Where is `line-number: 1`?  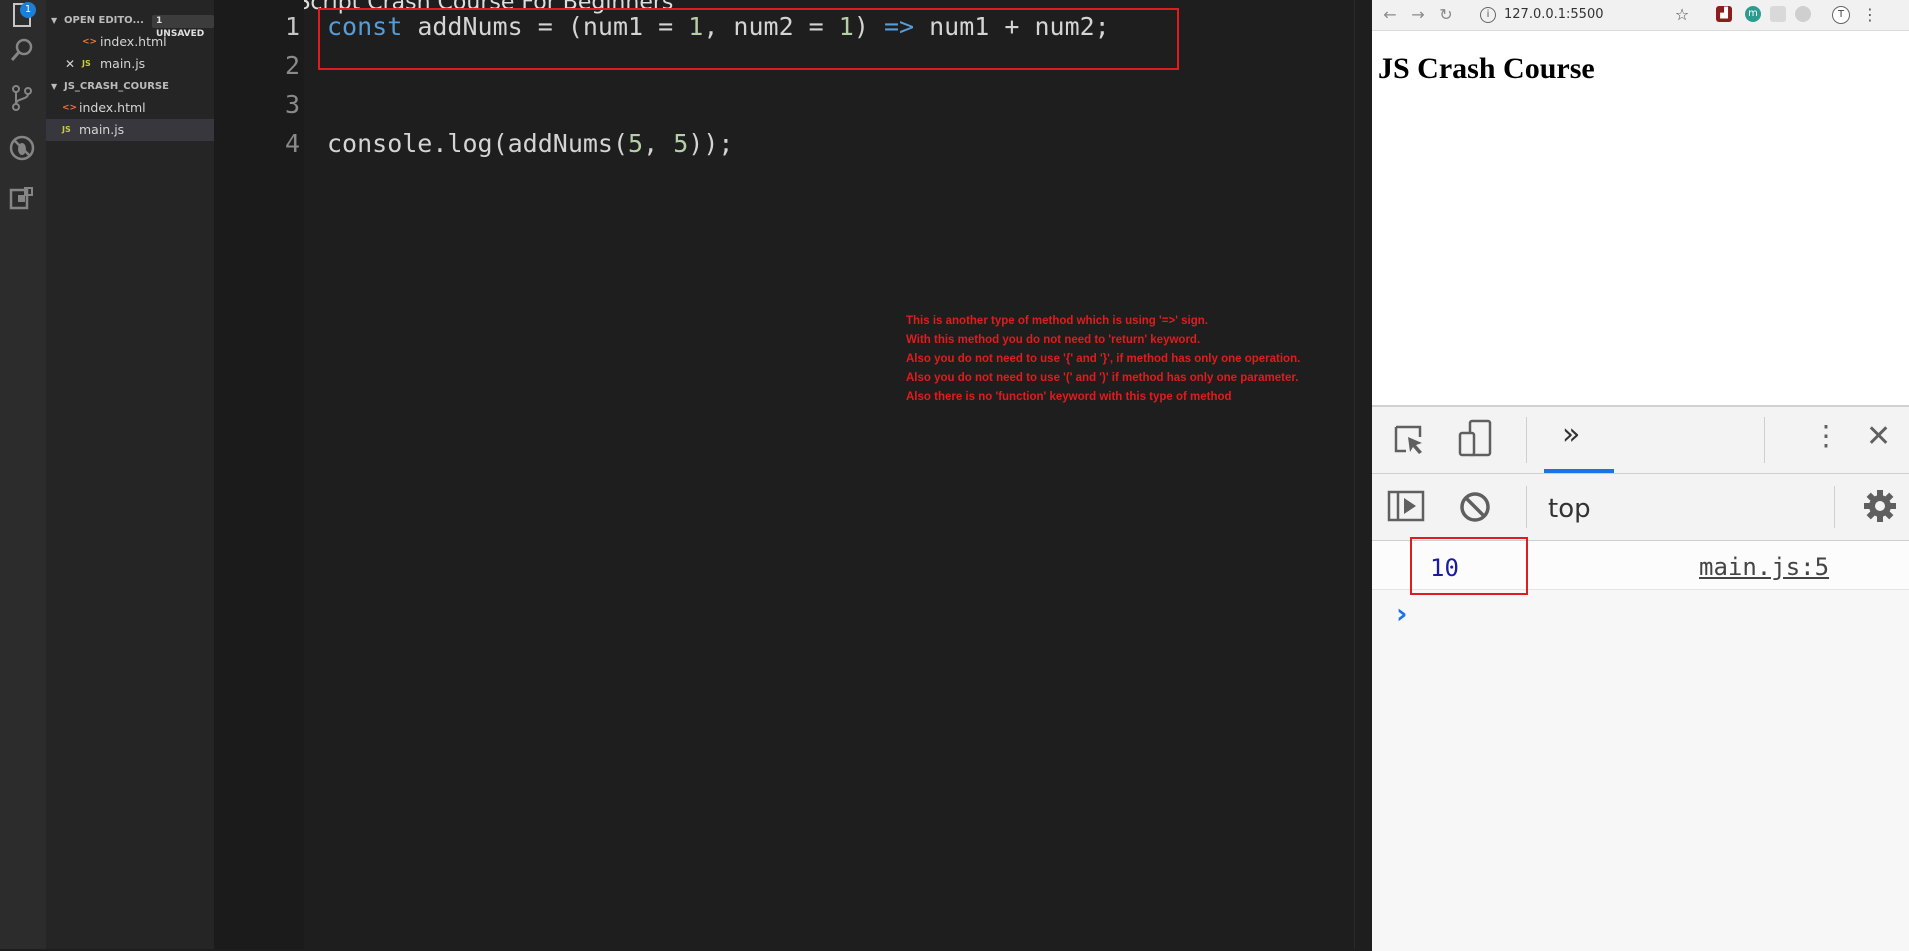 line-number: 1 is located at coordinates (292, 26).